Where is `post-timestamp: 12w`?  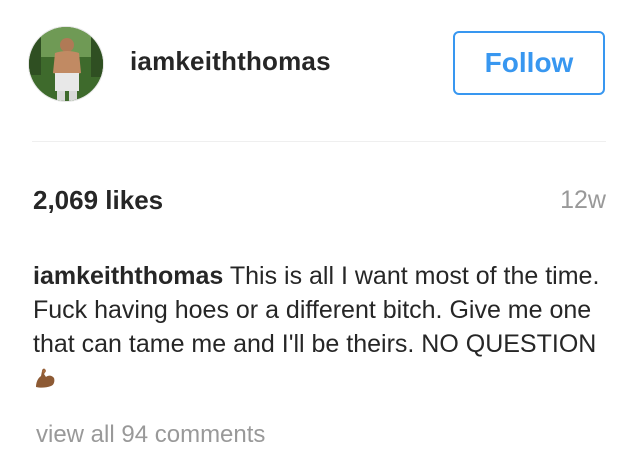
post-timestamp: 12w is located at coordinates (583, 200).